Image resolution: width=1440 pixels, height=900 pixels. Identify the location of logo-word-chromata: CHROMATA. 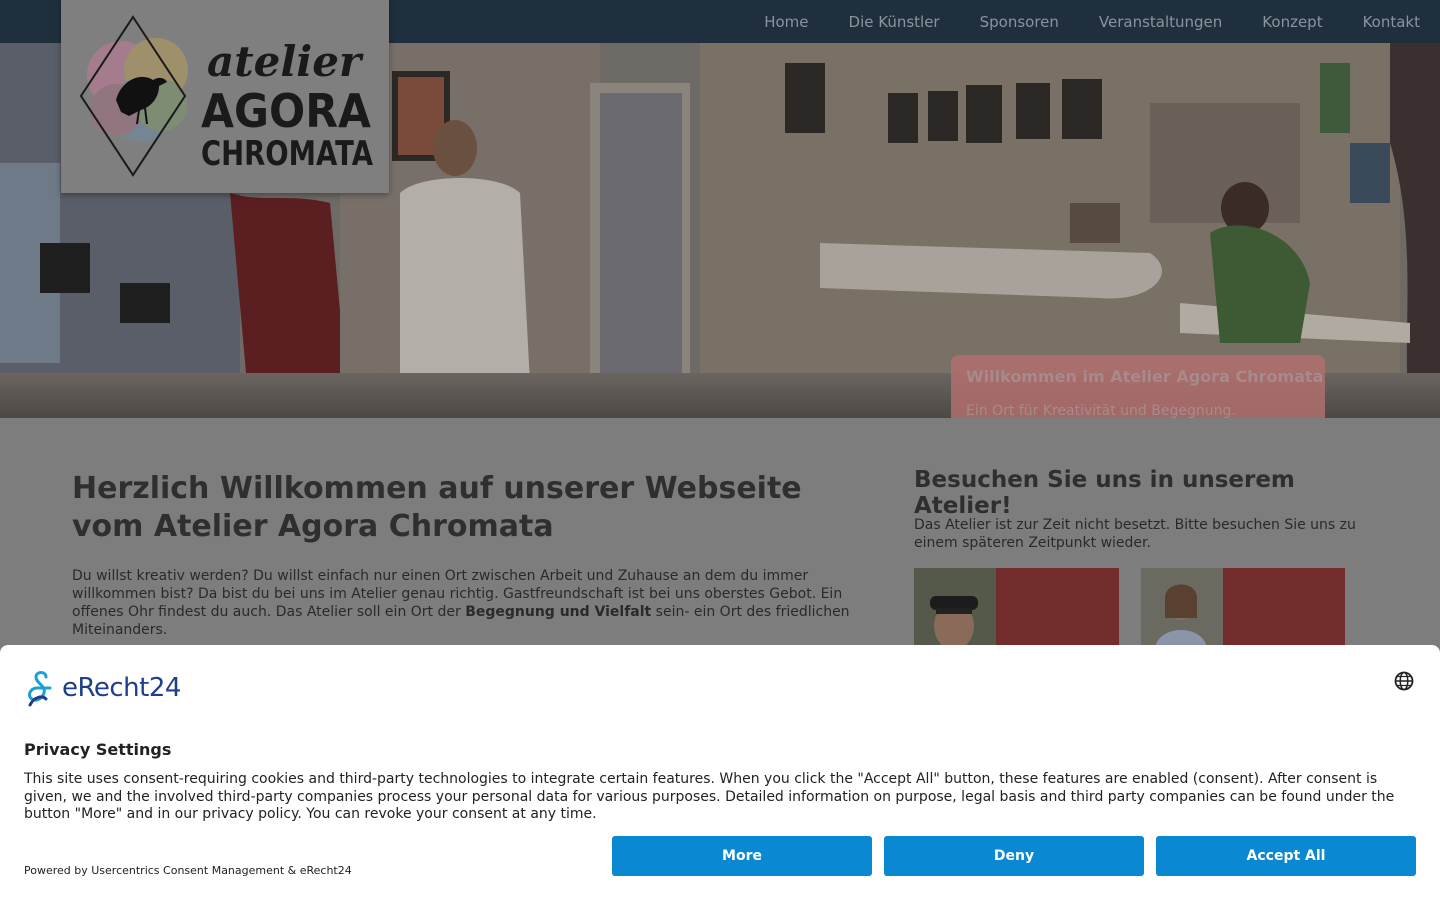
(287, 154).